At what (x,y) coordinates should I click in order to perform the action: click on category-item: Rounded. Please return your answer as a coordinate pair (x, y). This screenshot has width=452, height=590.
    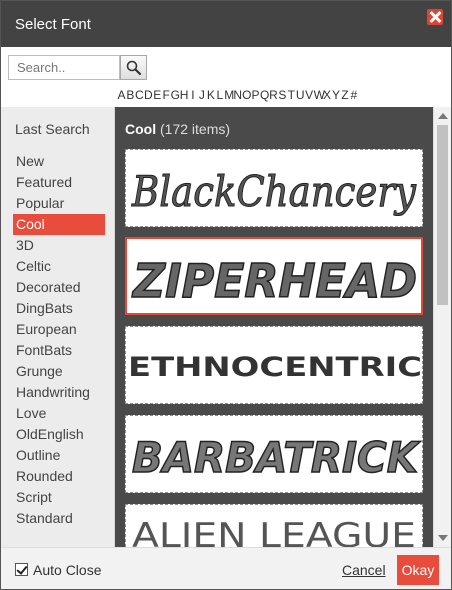
    Looking at the image, I should click on (59, 476).